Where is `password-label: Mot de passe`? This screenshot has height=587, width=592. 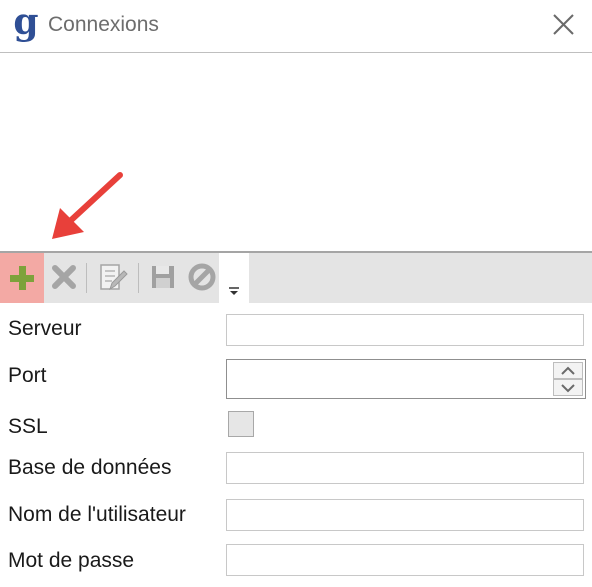
password-label: Mot de passe is located at coordinates (71, 560).